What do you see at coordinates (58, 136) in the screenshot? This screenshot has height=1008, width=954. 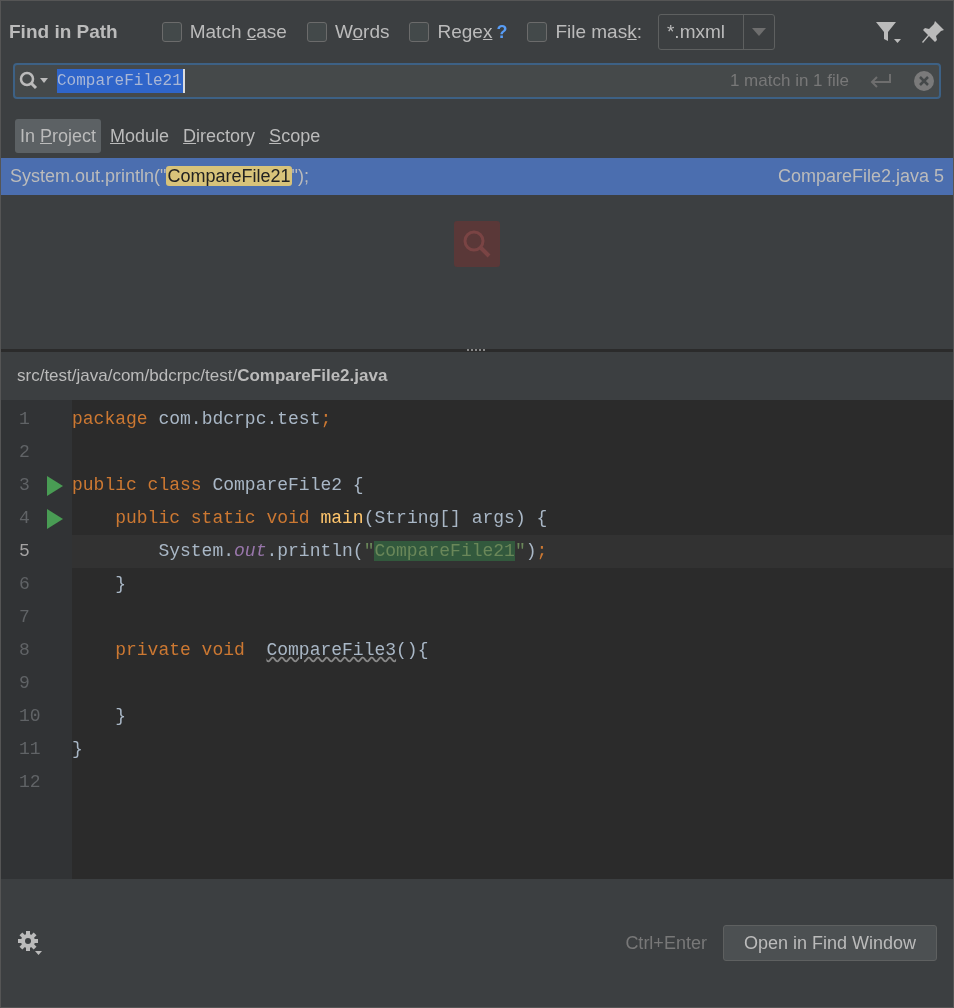 I see `scope-tab: In Project` at bounding box center [58, 136].